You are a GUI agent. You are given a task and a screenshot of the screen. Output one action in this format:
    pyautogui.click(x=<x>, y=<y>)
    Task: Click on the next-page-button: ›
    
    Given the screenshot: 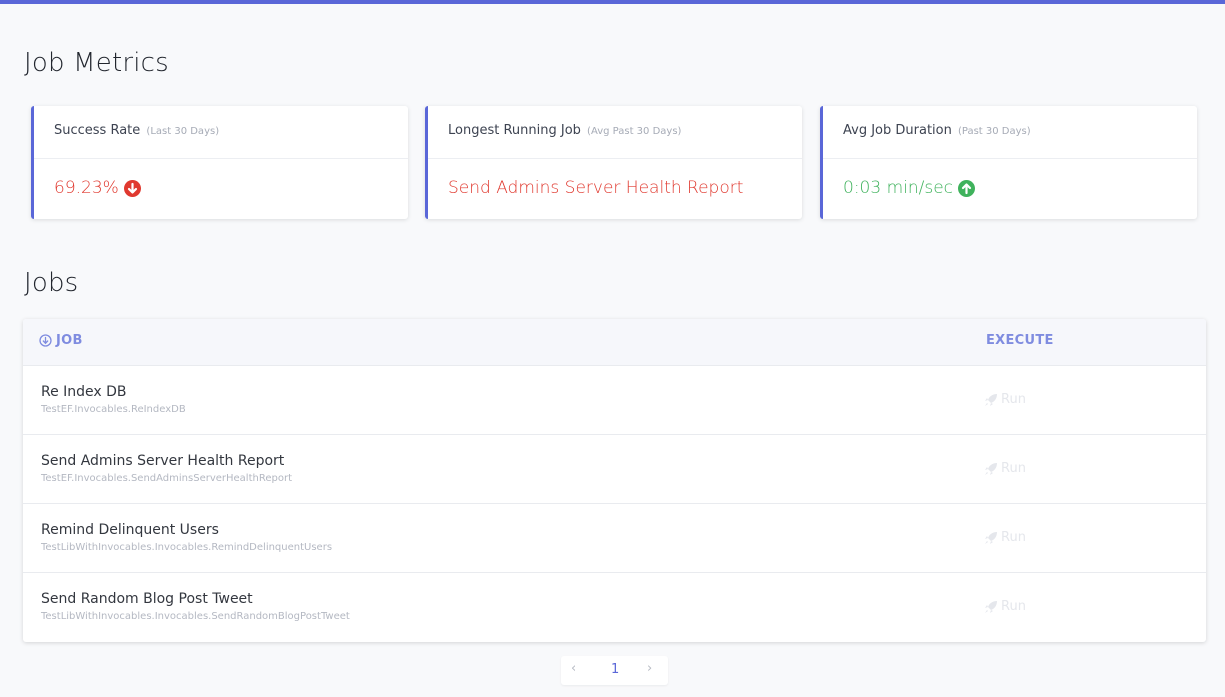 What is the action you would take?
    pyautogui.click(x=649, y=668)
    